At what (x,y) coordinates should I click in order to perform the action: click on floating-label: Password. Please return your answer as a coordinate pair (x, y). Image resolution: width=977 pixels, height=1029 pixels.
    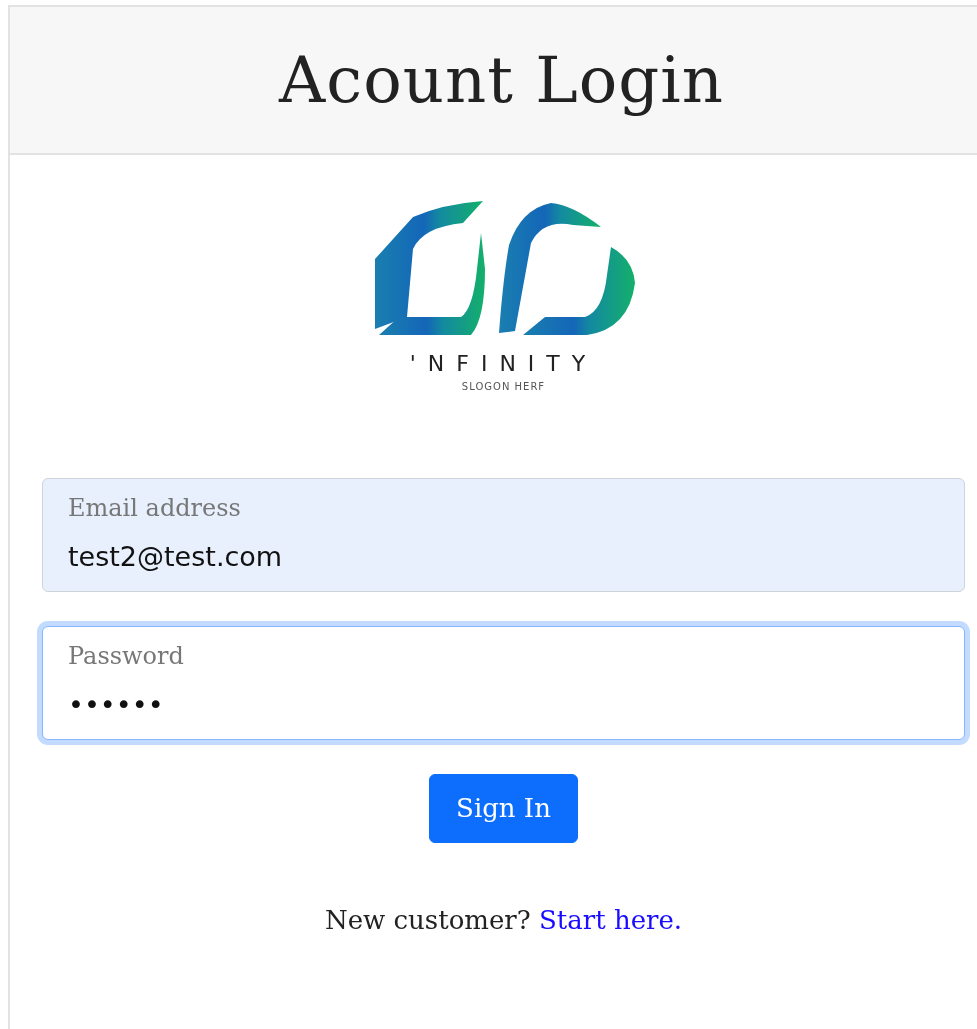
    Looking at the image, I should click on (126, 656).